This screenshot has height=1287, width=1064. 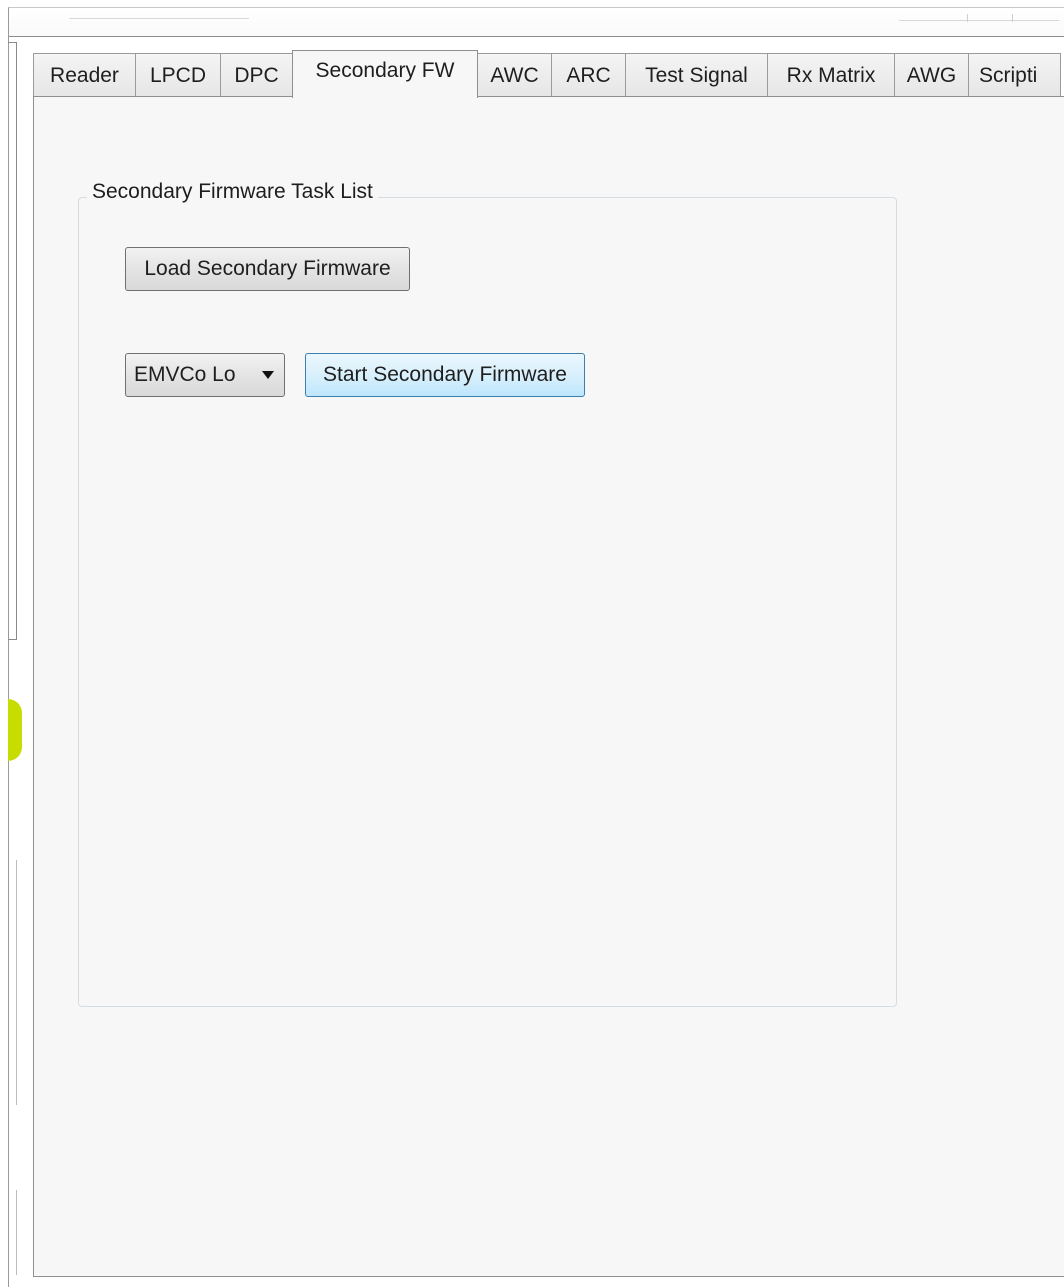 I want to click on group-title: Secondary Firmware Task List, so click(x=232, y=192).